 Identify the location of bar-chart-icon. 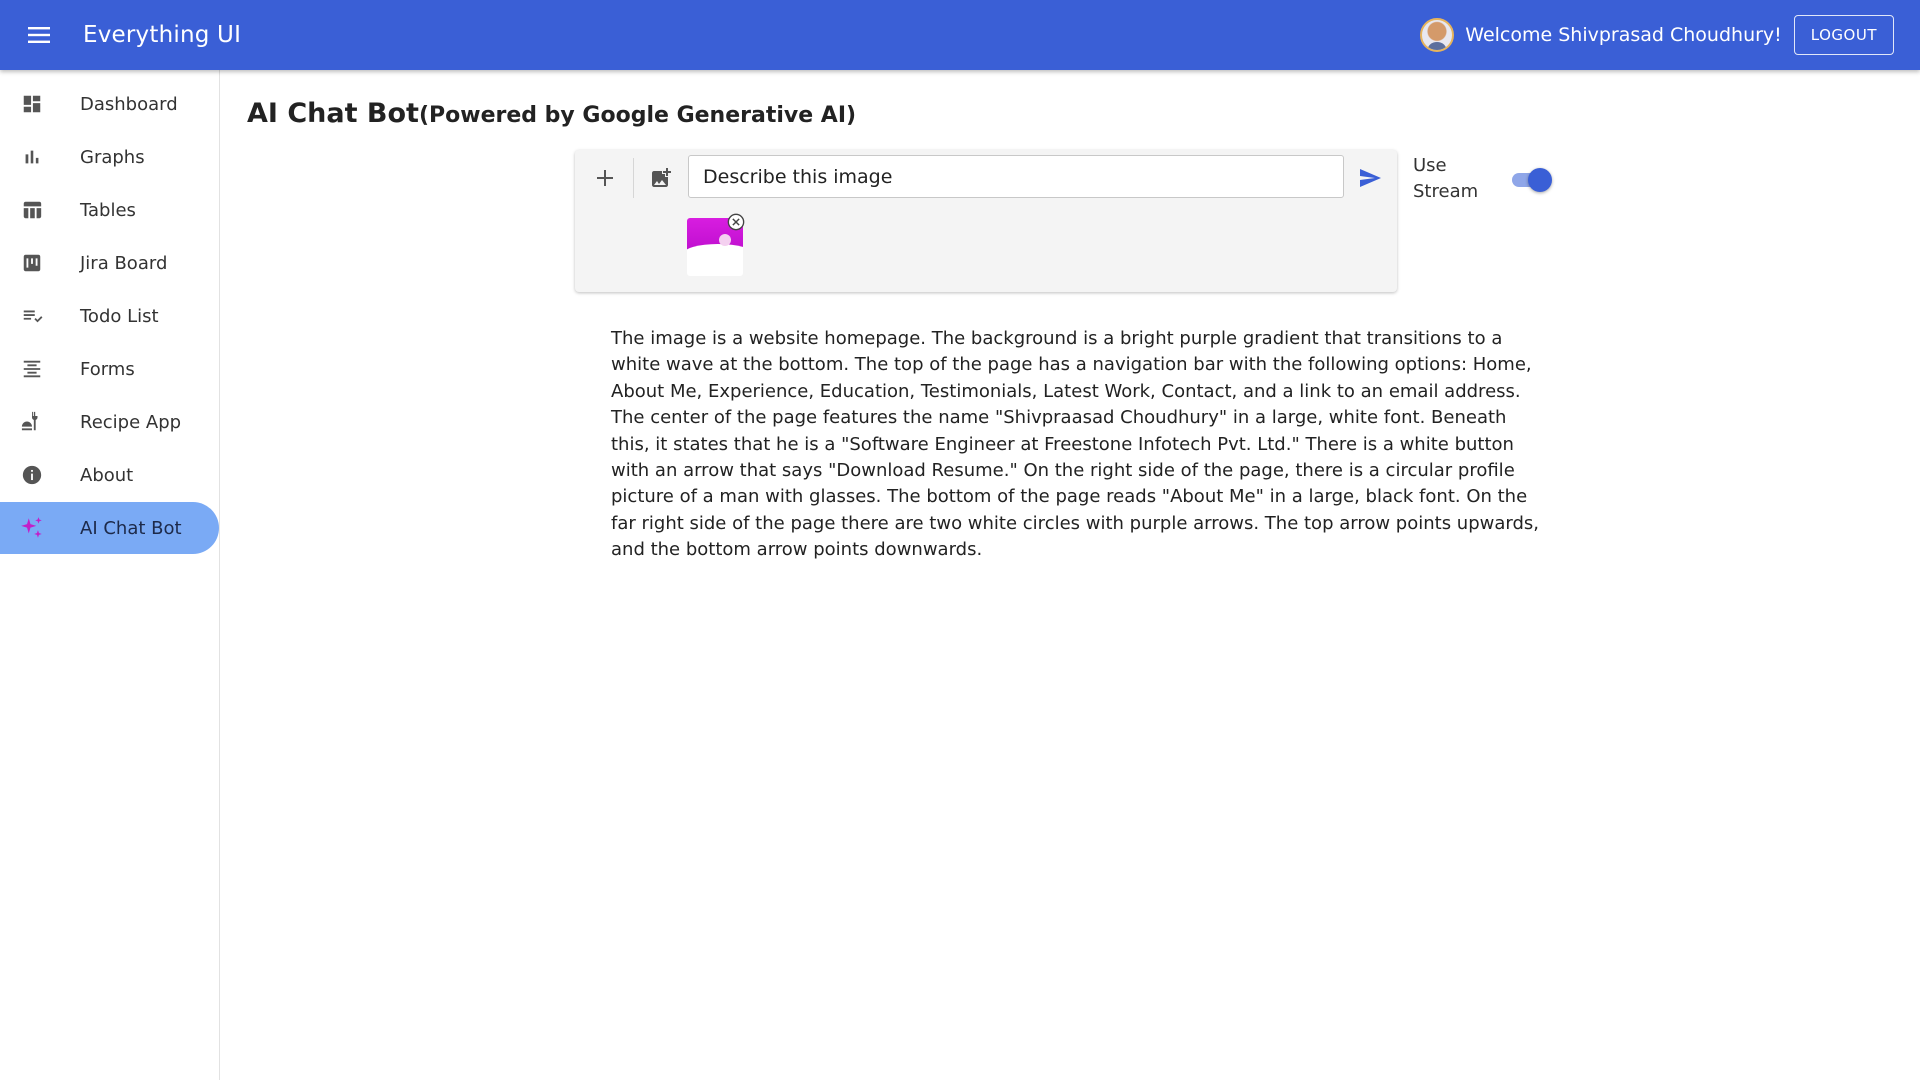
(32, 157).